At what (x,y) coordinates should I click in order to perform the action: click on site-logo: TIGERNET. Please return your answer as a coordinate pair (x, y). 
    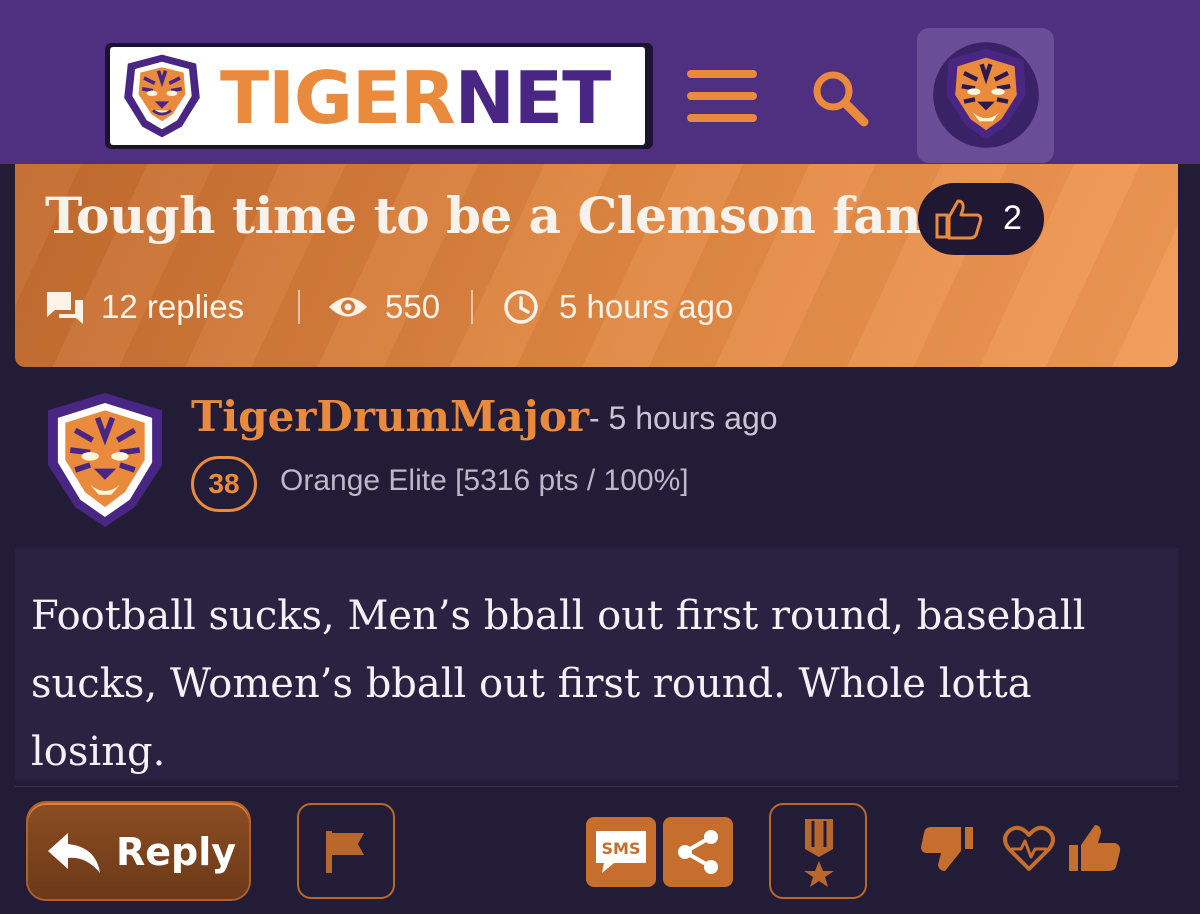
    Looking at the image, I should click on (377, 96).